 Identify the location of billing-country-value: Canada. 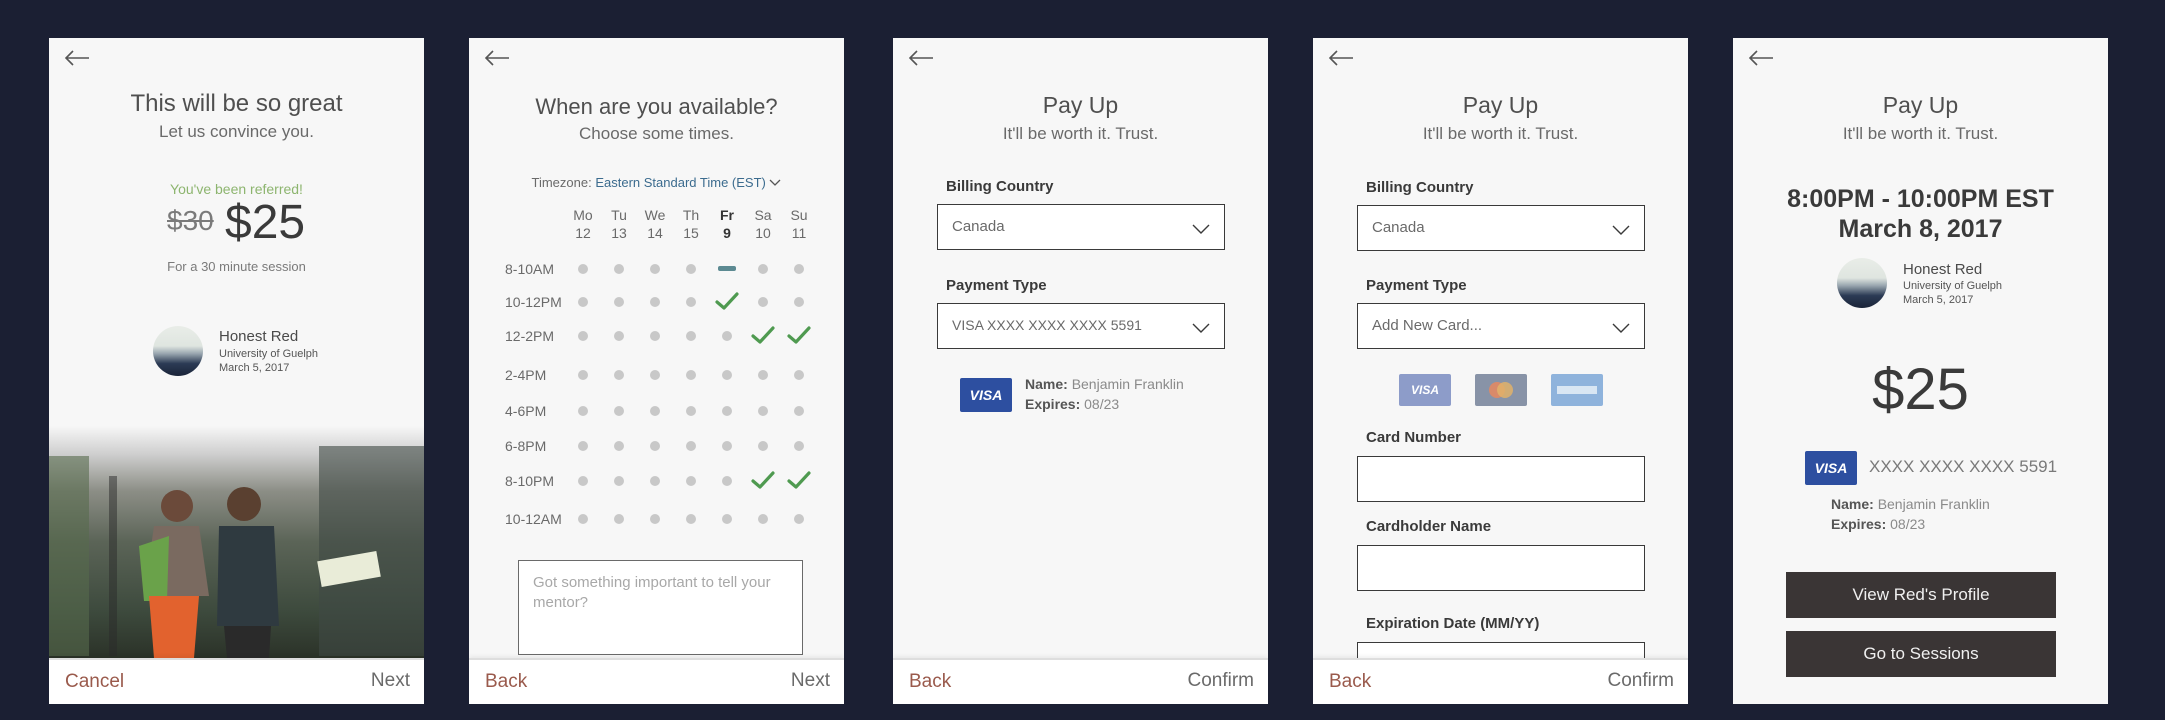
(1398, 227).